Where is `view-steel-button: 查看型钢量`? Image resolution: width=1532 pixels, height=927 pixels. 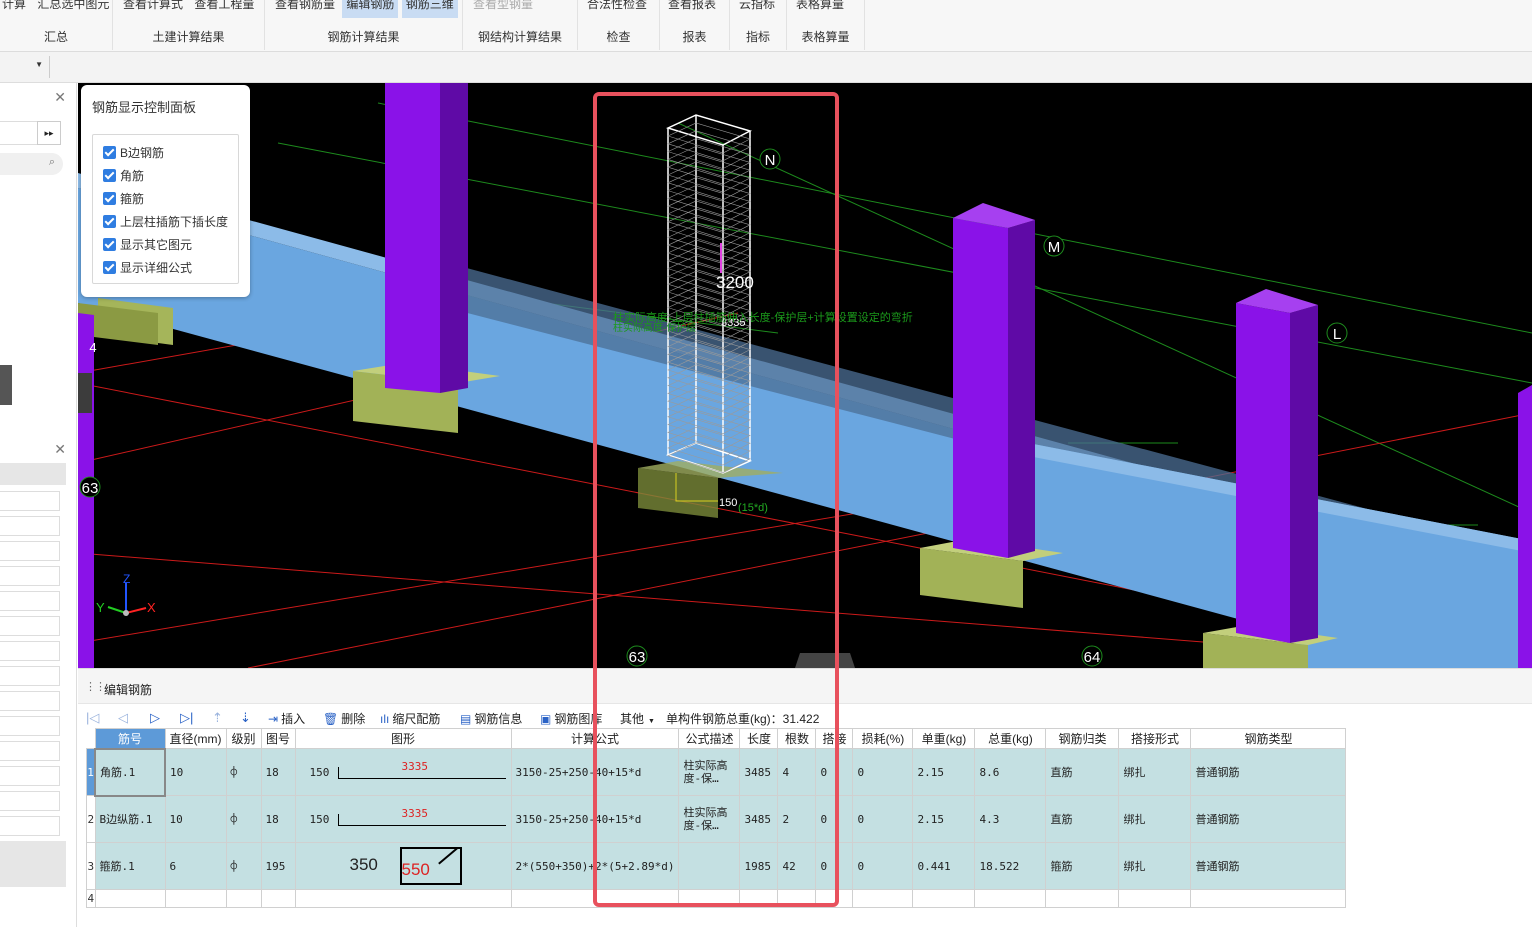
view-steel-button: 查看型钢量 is located at coordinates (503, 9).